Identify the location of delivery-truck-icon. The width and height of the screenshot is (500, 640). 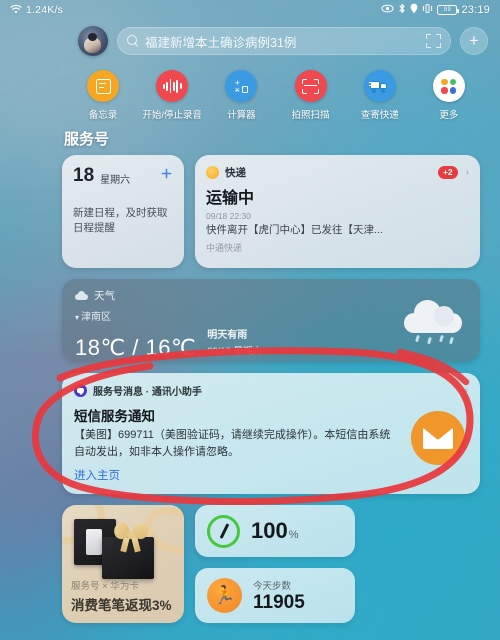
(379, 86).